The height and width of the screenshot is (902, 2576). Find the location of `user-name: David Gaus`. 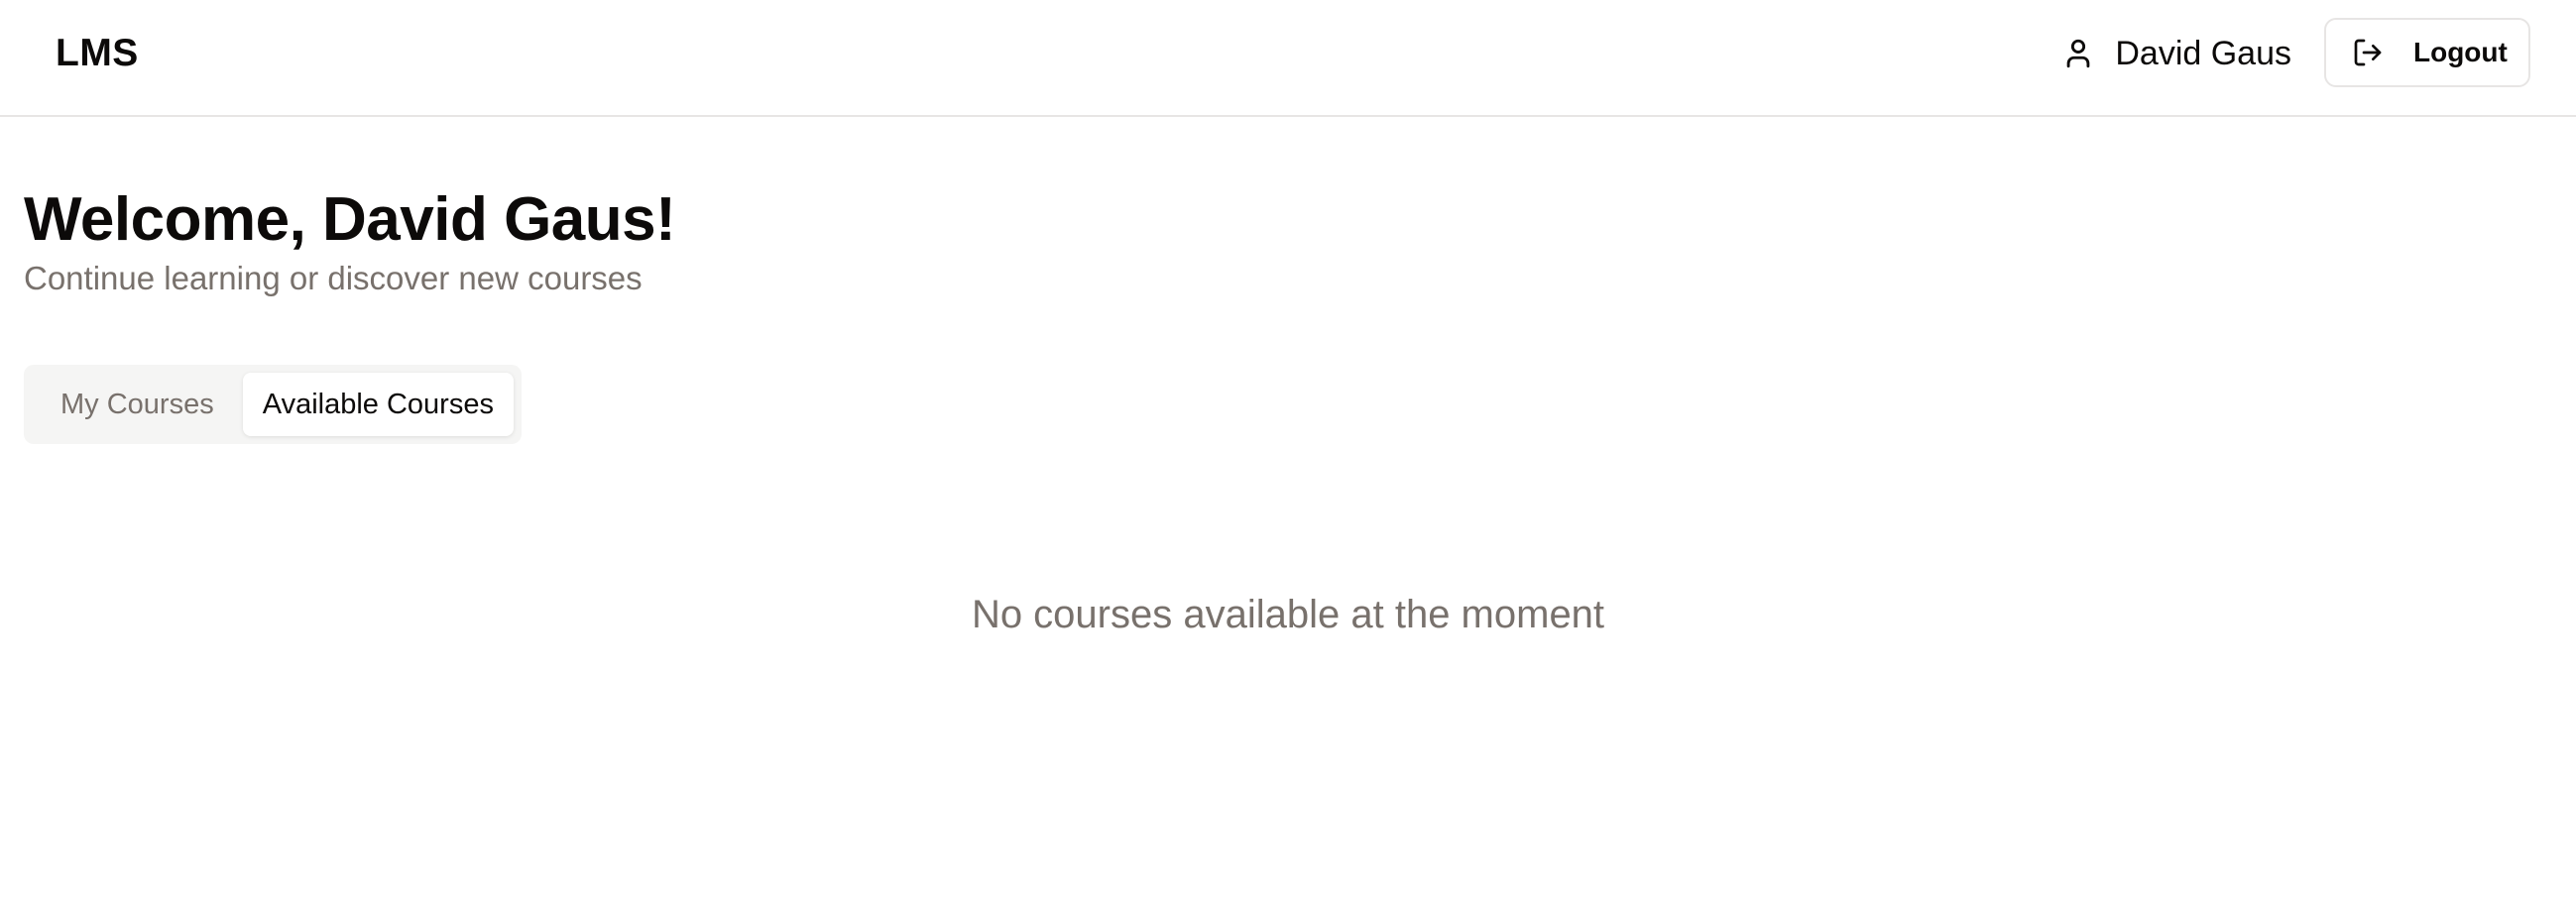

user-name: David Gaus is located at coordinates (2203, 53).